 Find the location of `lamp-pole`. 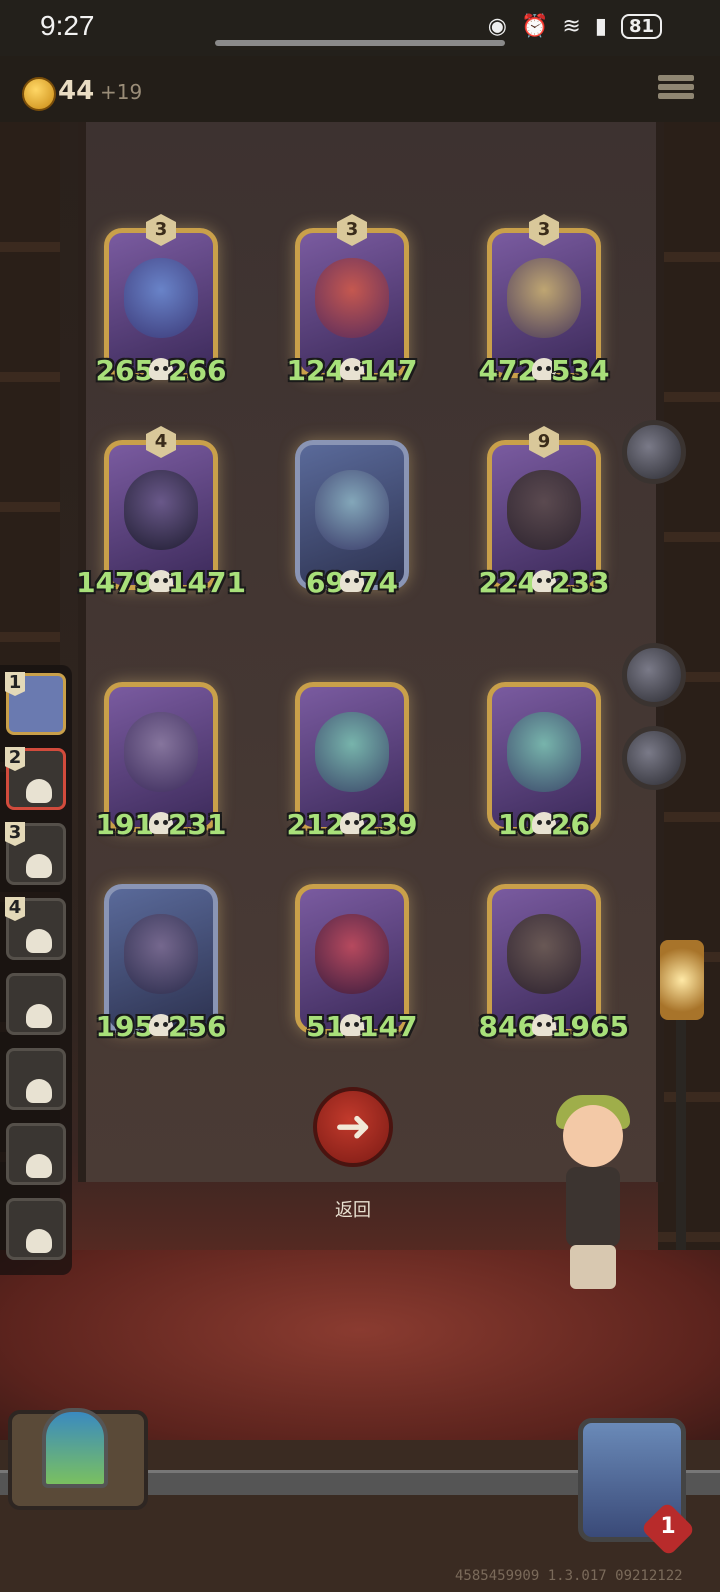

lamp-pole is located at coordinates (681, 1135).